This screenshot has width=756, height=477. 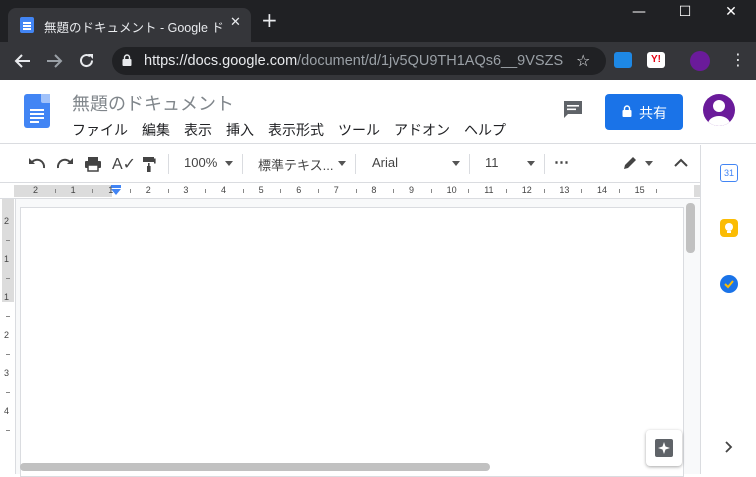 What do you see at coordinates (489, 190) in the screenshot?
I see `ruler-number: 11` at bounding box center [489, 190].